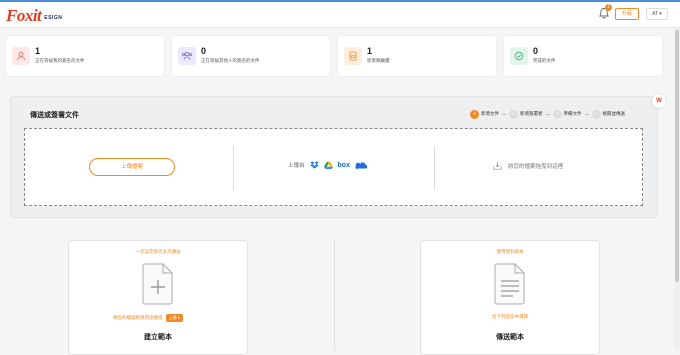 Image resolution: width=680 pixels, height=355 pixels. I want to click on onedrive-icon, so click(361, 165).